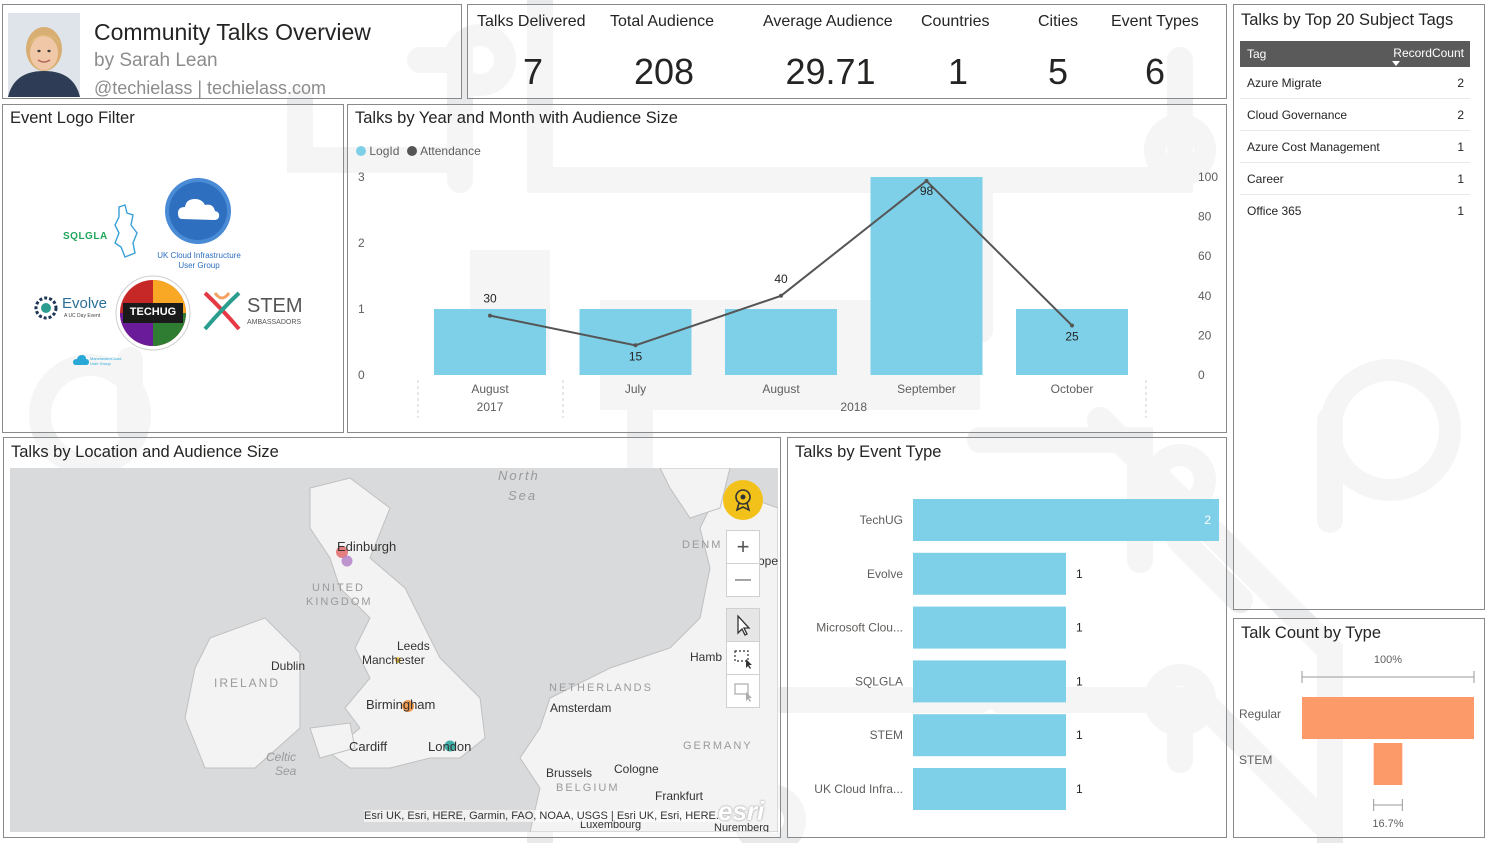 This screenshot has height=843, width=1494. I want to click on y-right-tick-label: 0, so click(1201, 375).